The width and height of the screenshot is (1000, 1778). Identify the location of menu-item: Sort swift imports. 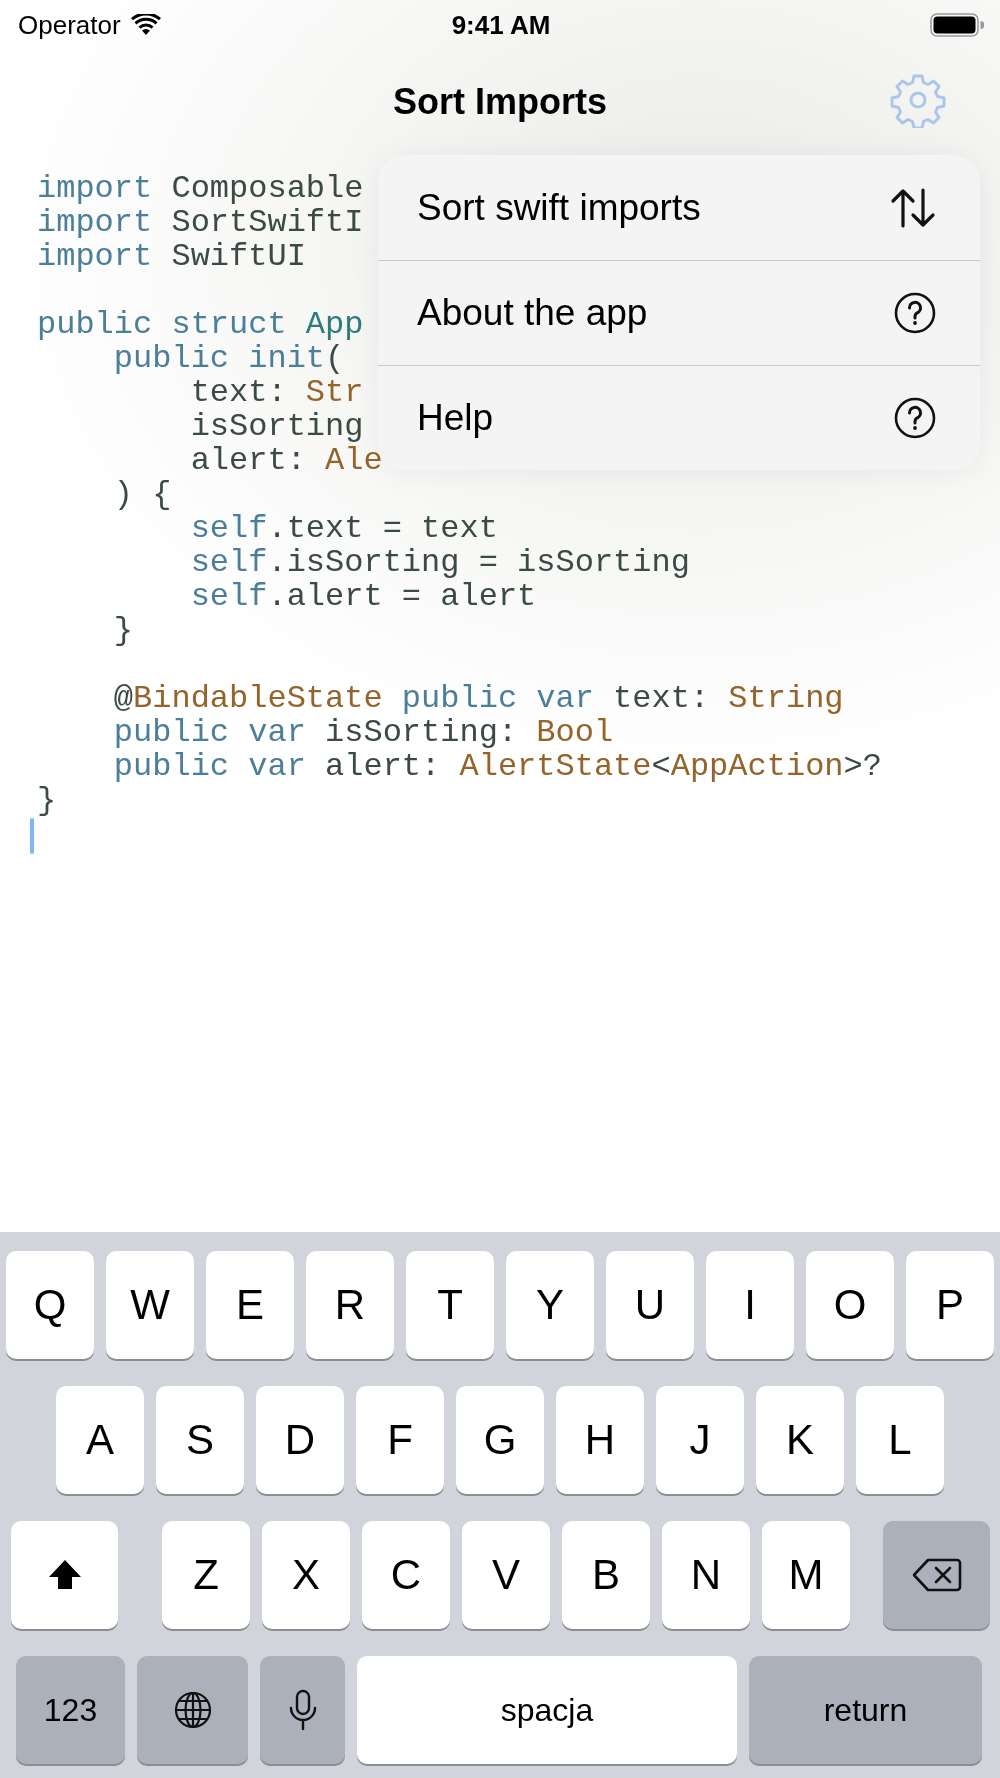
(679, 207).